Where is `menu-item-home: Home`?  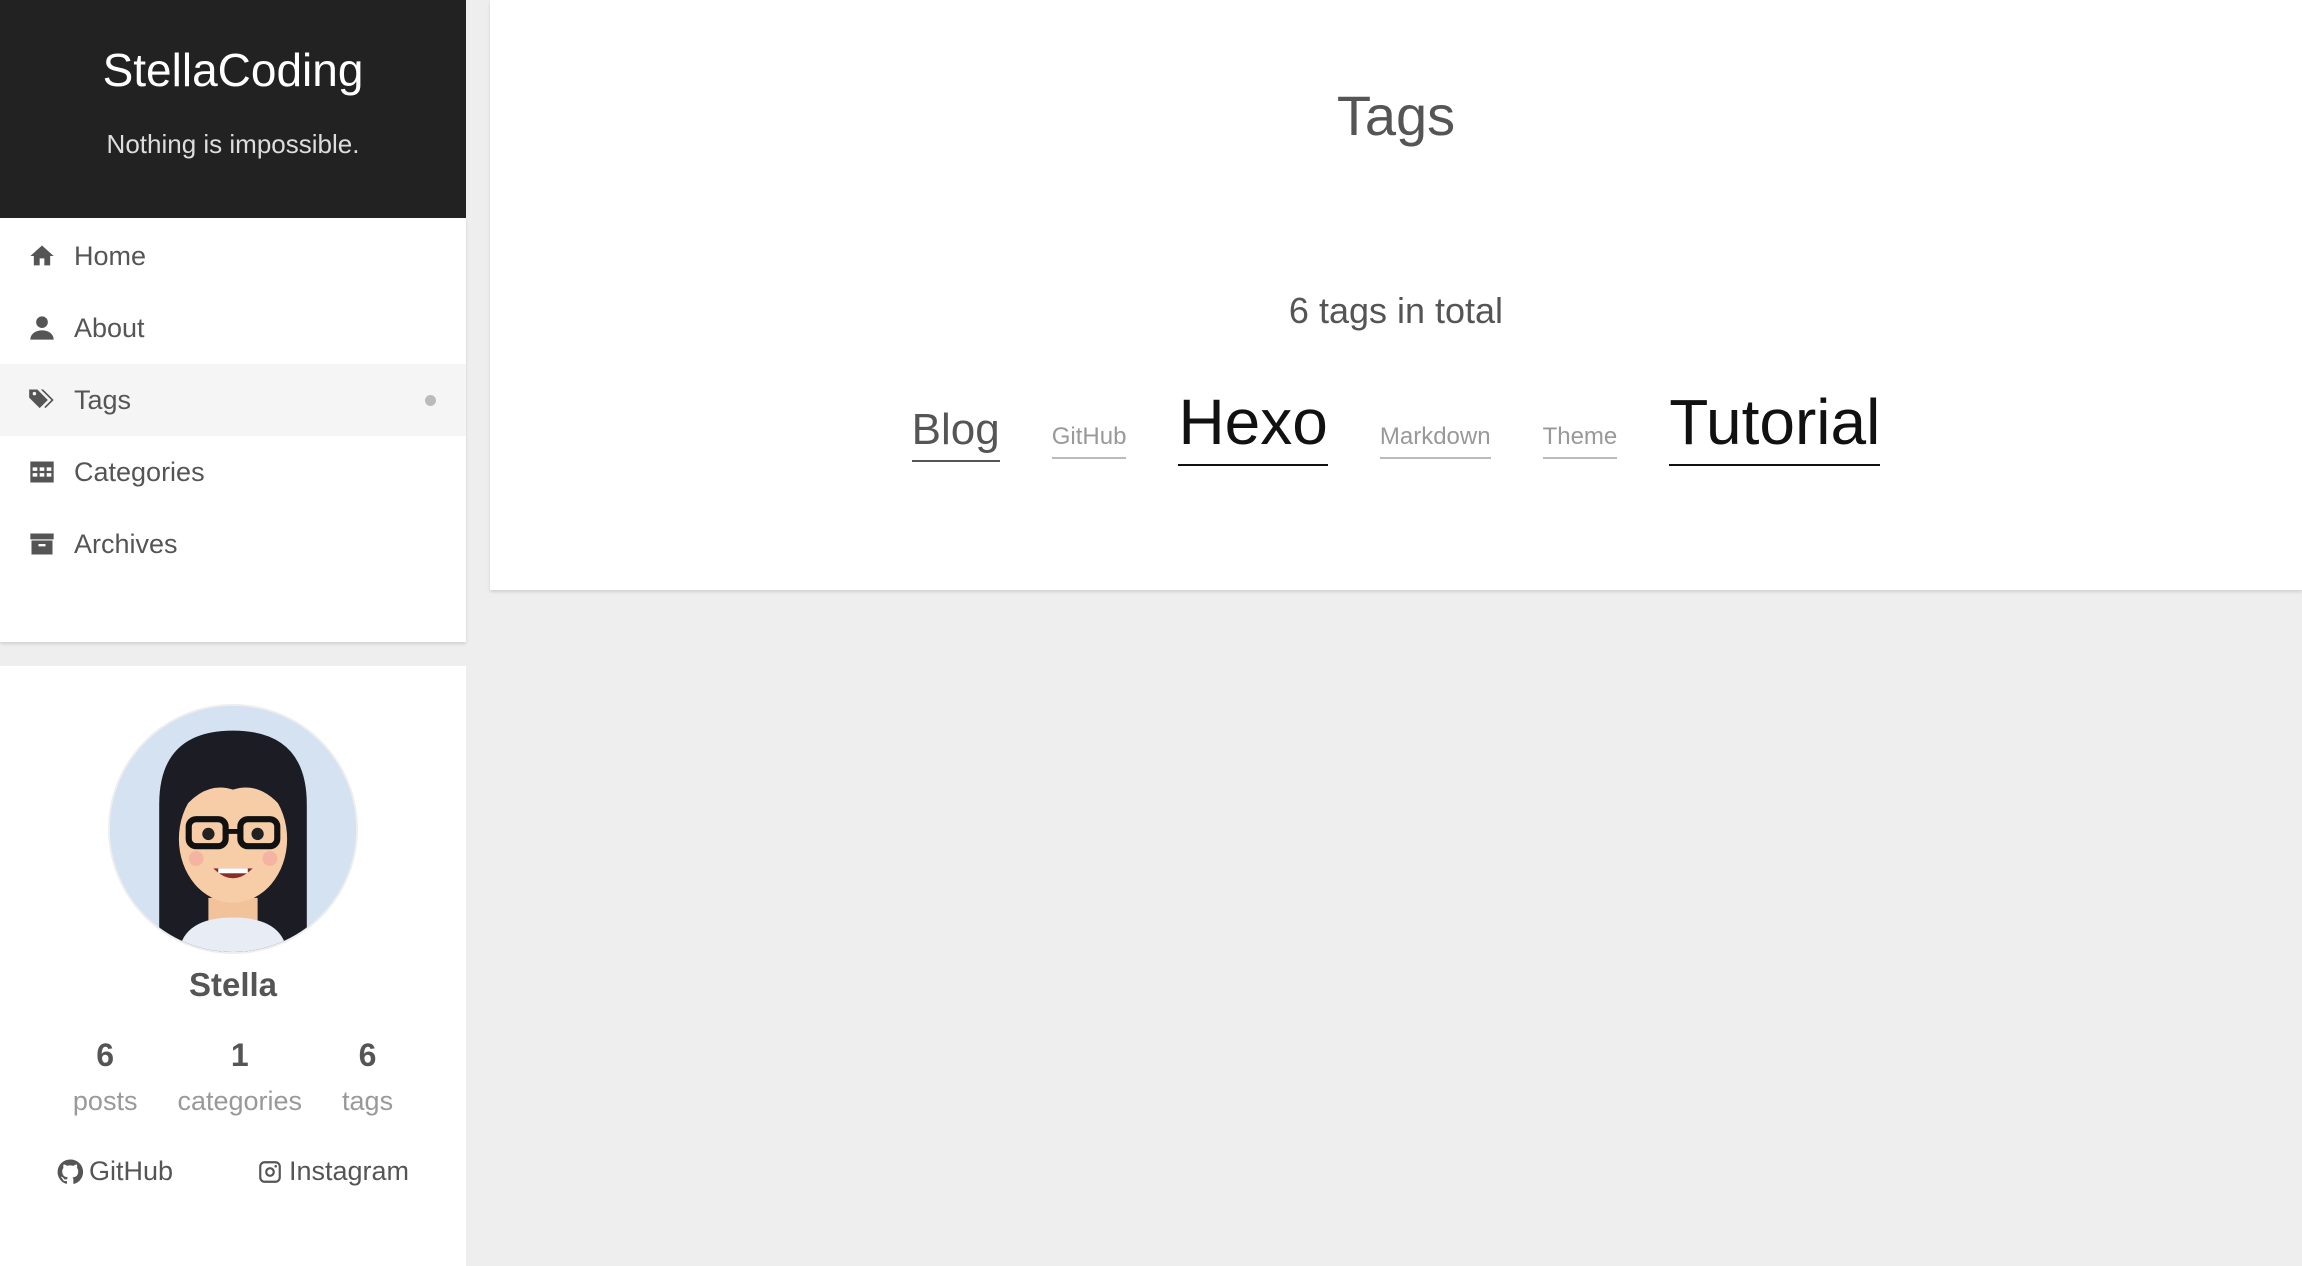
menu-item-home: Home is located at coordinates (233, 256).